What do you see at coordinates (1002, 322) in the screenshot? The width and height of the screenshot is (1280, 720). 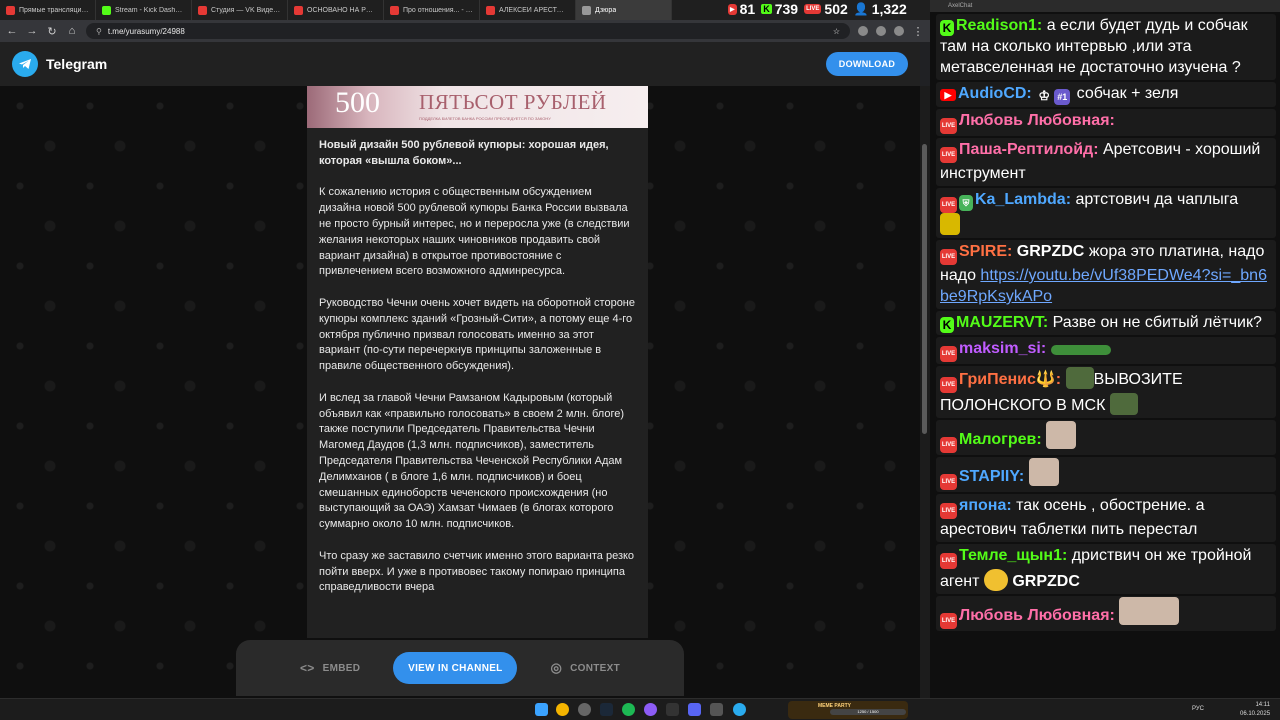 I see `chat-username: MAUZERVT:` at bounding box center [1002, 322].